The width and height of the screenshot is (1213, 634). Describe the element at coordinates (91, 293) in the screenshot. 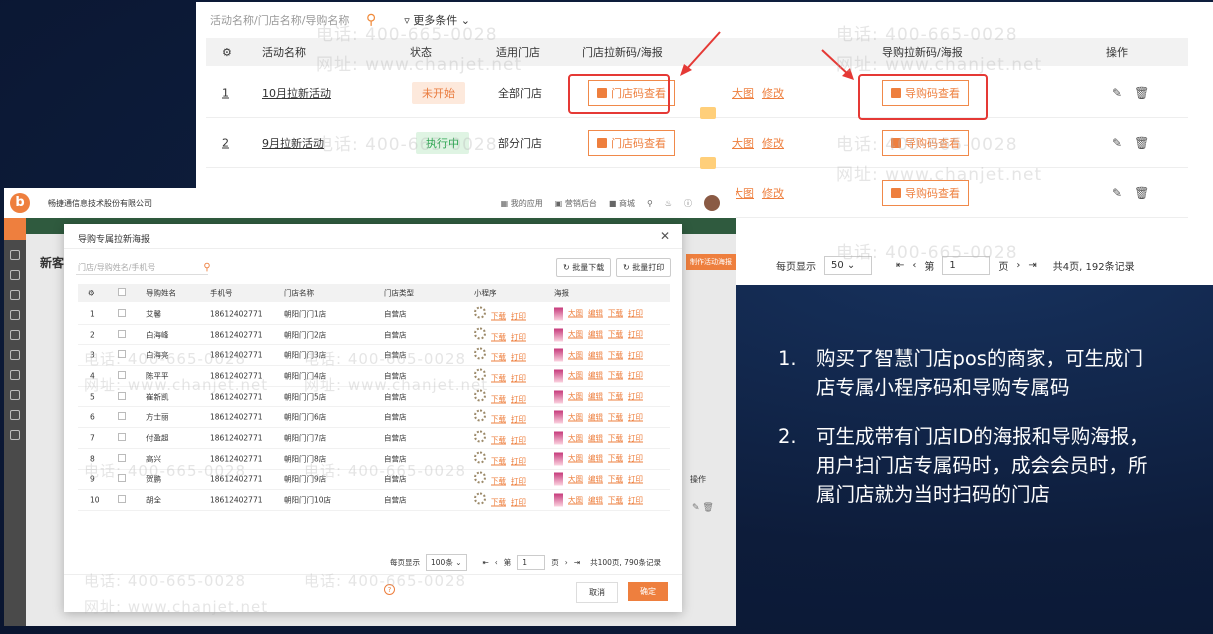

I see `column-settings-icon: ⚙` at that location.